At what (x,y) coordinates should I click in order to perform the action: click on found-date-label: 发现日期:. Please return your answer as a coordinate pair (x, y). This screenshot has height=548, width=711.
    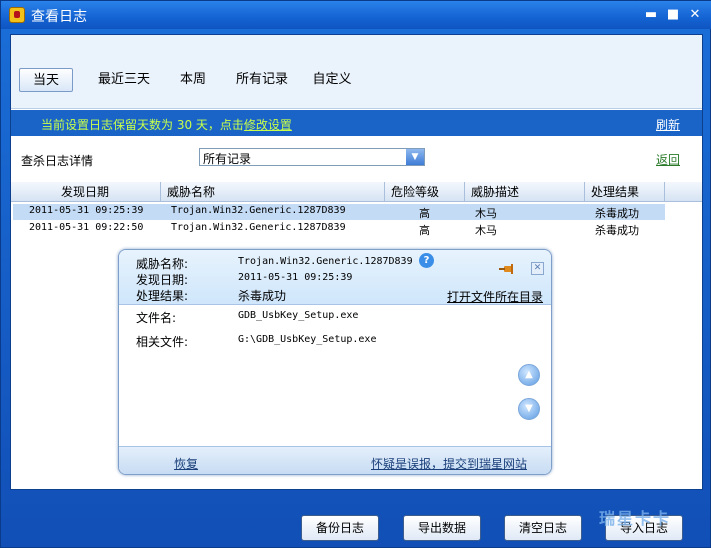
    Looking at the image, I should click on (162, 280).